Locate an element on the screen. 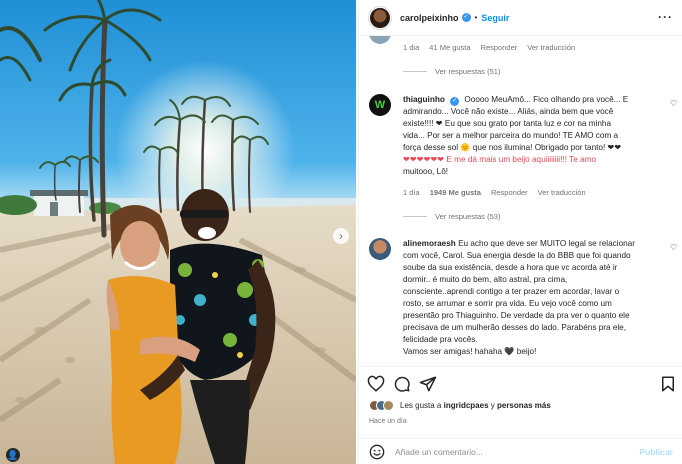 The height and width of the screenshot is (464, 682). comment-line: Vamos ser amigas! hahaha 🖤 beijo! is located at coordinates (470, 351).